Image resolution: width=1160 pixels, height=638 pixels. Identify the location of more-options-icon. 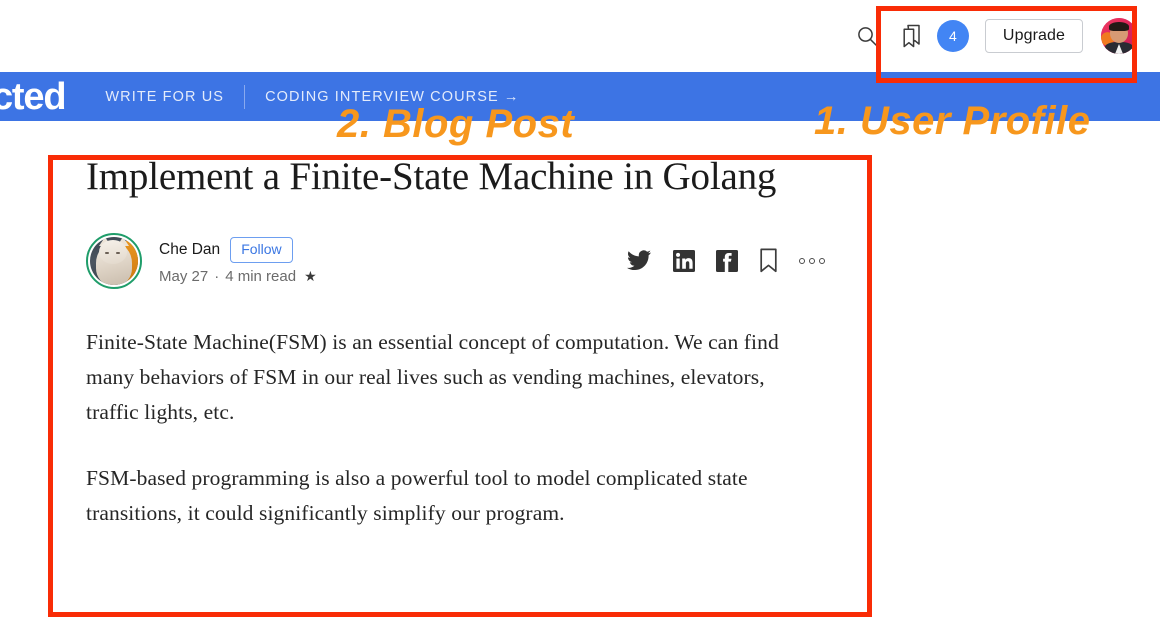
(812, 260).